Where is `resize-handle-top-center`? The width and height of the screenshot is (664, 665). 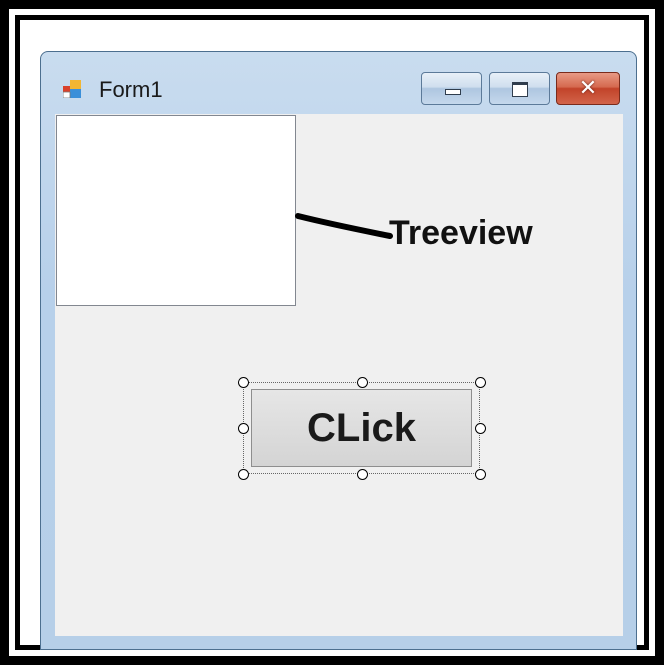 resize-handle-top-center is located at coordinates (362, 382).